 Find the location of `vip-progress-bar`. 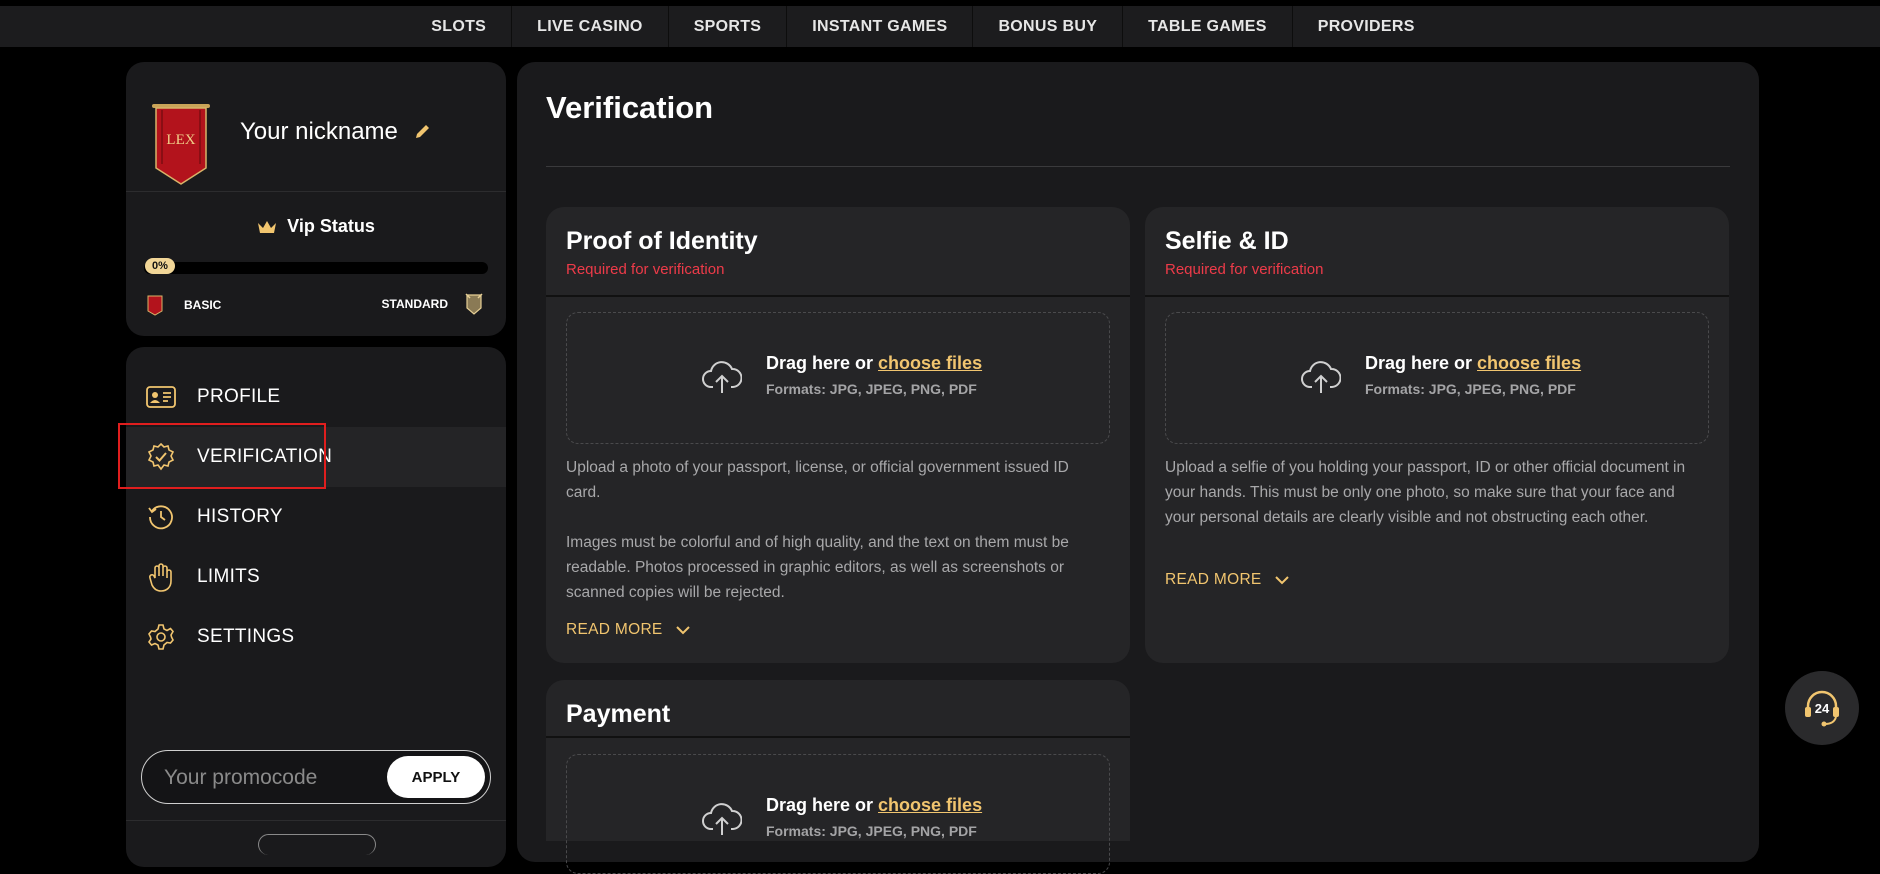

vip-progress-bar is located at coordinates (316, 268).